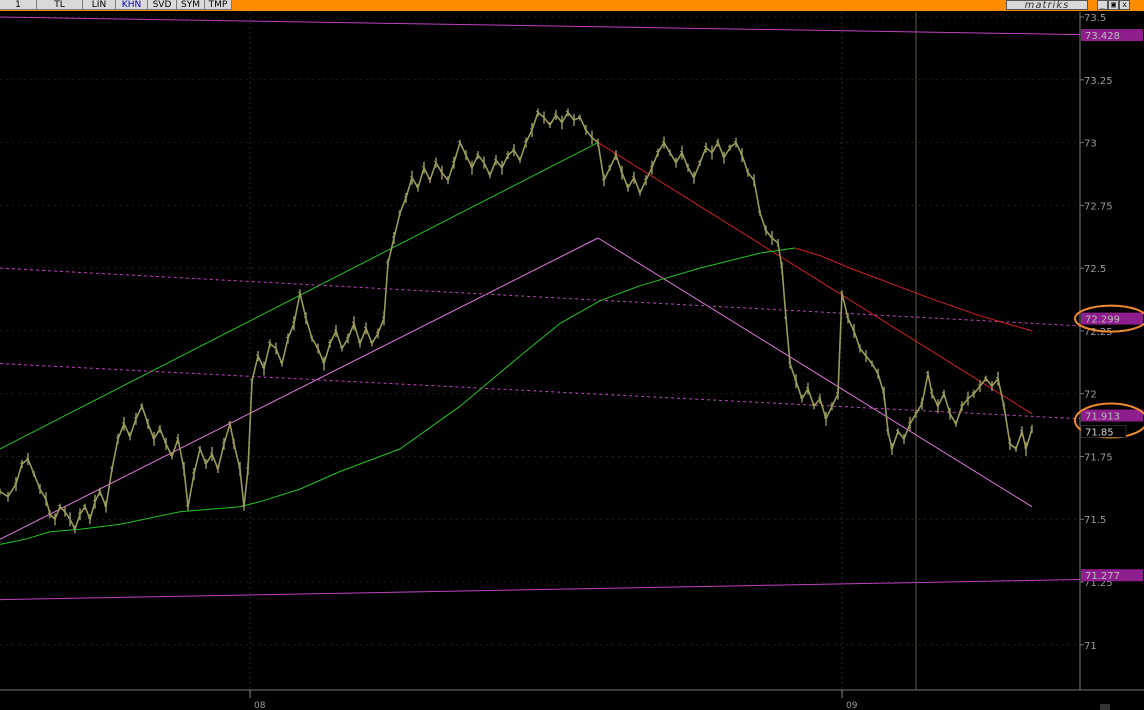  I want to click on x-tick-label: 08, so click(260, 705).